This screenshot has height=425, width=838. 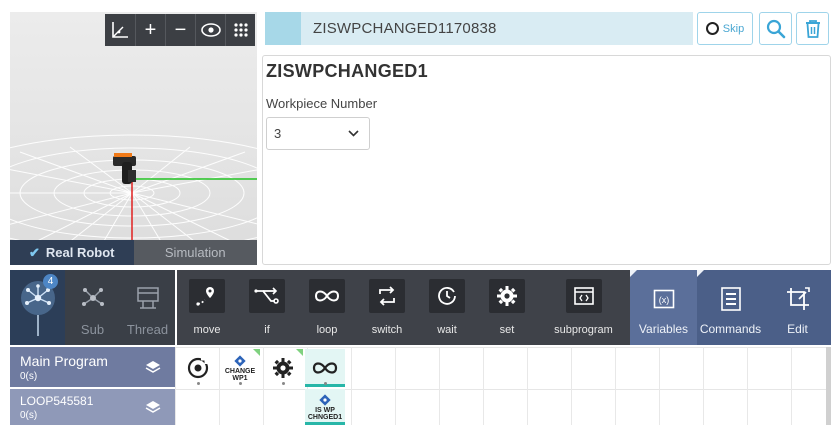 I want to click on variables-button: (x) Variables, so click(x=663, y=307).